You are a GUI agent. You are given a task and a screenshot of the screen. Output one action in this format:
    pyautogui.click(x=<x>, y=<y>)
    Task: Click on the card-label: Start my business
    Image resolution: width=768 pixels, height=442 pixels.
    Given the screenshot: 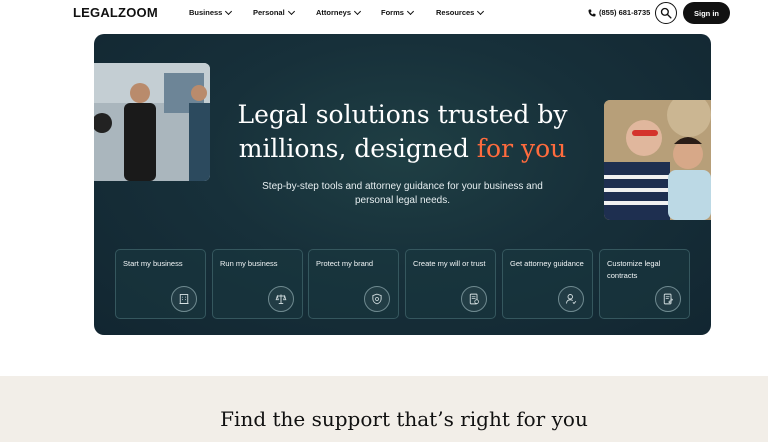 What is the action you would take?
    pyautogui.click(x=153, y=263)
    